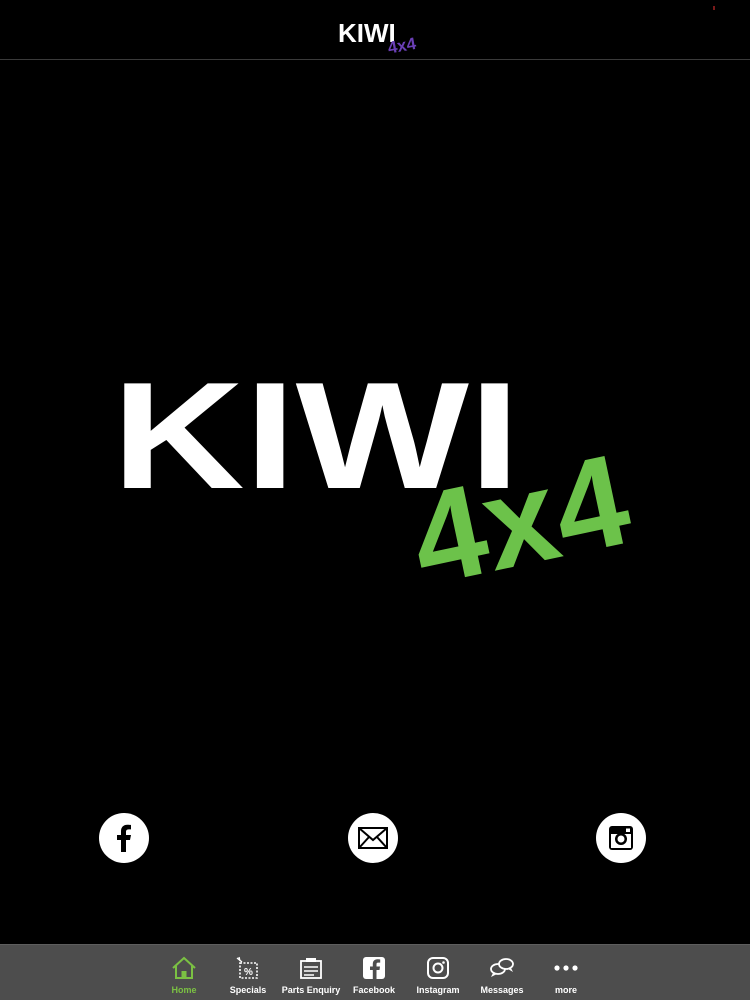 Image resolution: width=750 pixels, height=1000 pixels. I want to click on status-indicator, so click(714, 8).